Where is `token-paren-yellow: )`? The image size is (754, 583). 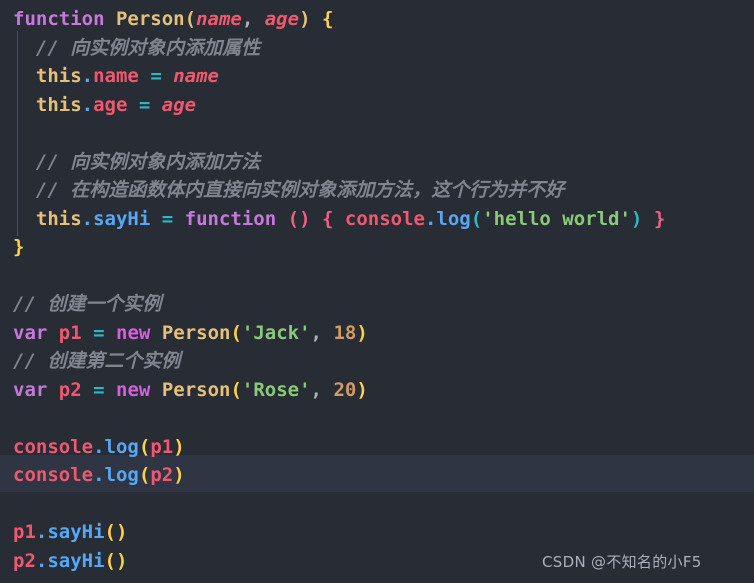 token-paren-yellow: ) is located at coordinates (305, 19).